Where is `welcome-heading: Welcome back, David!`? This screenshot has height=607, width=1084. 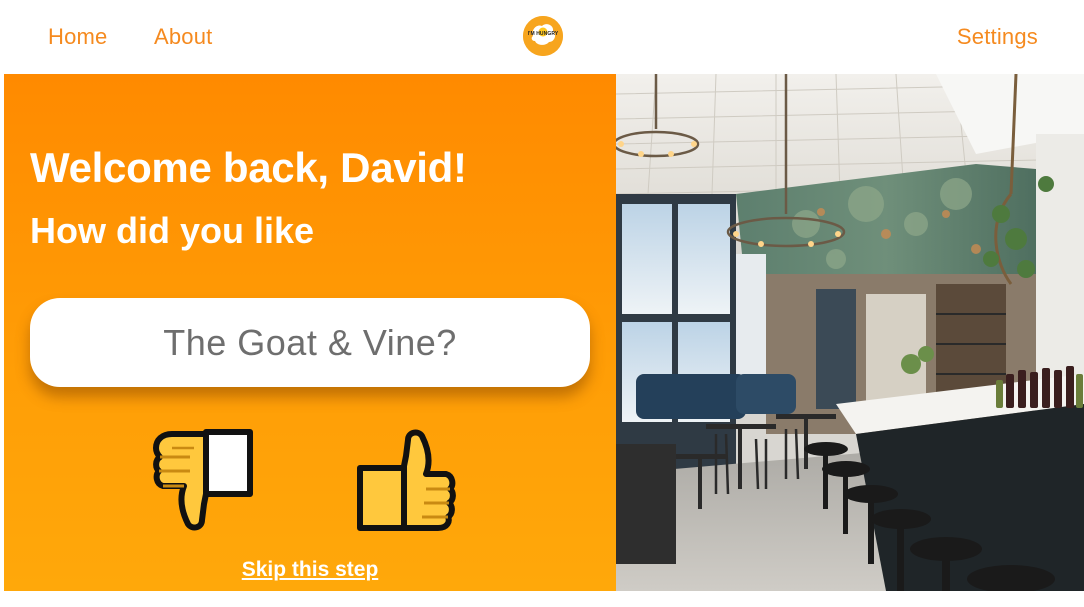
welcome-heading: Welcome back, David! is located at coordinates (248, 167).